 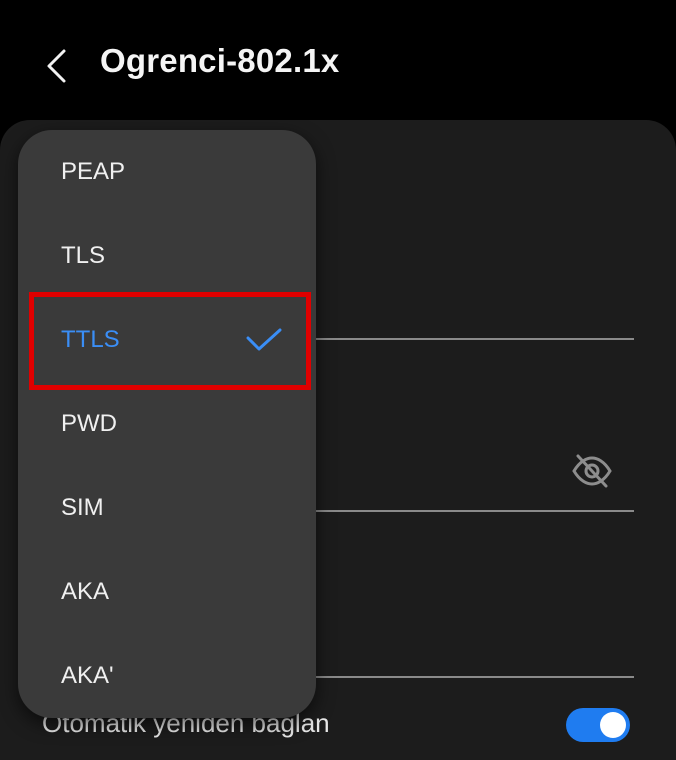 I want to click on menu-item-peap: PEAP, so click(x=167, y=172).